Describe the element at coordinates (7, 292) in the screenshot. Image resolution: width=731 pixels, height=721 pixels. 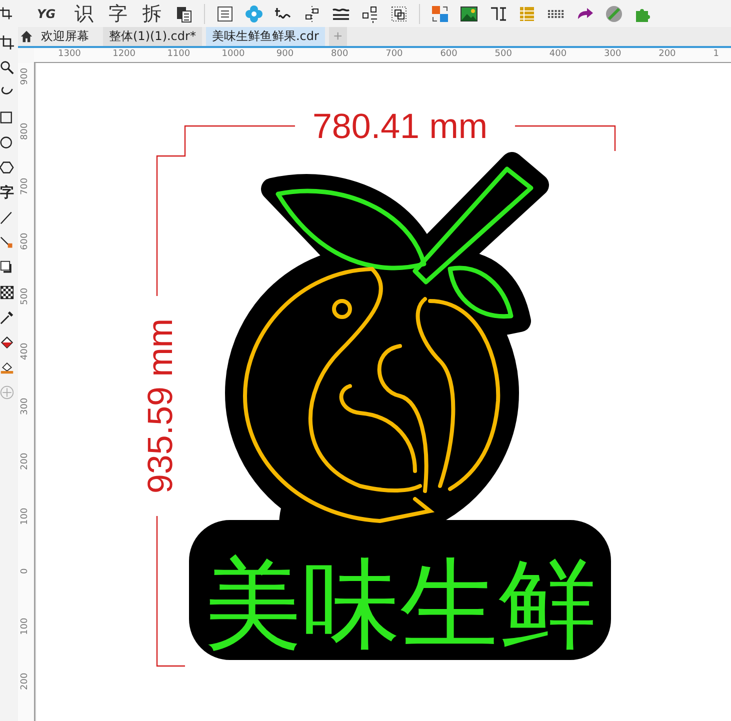
I see `checker-icon` at that location.